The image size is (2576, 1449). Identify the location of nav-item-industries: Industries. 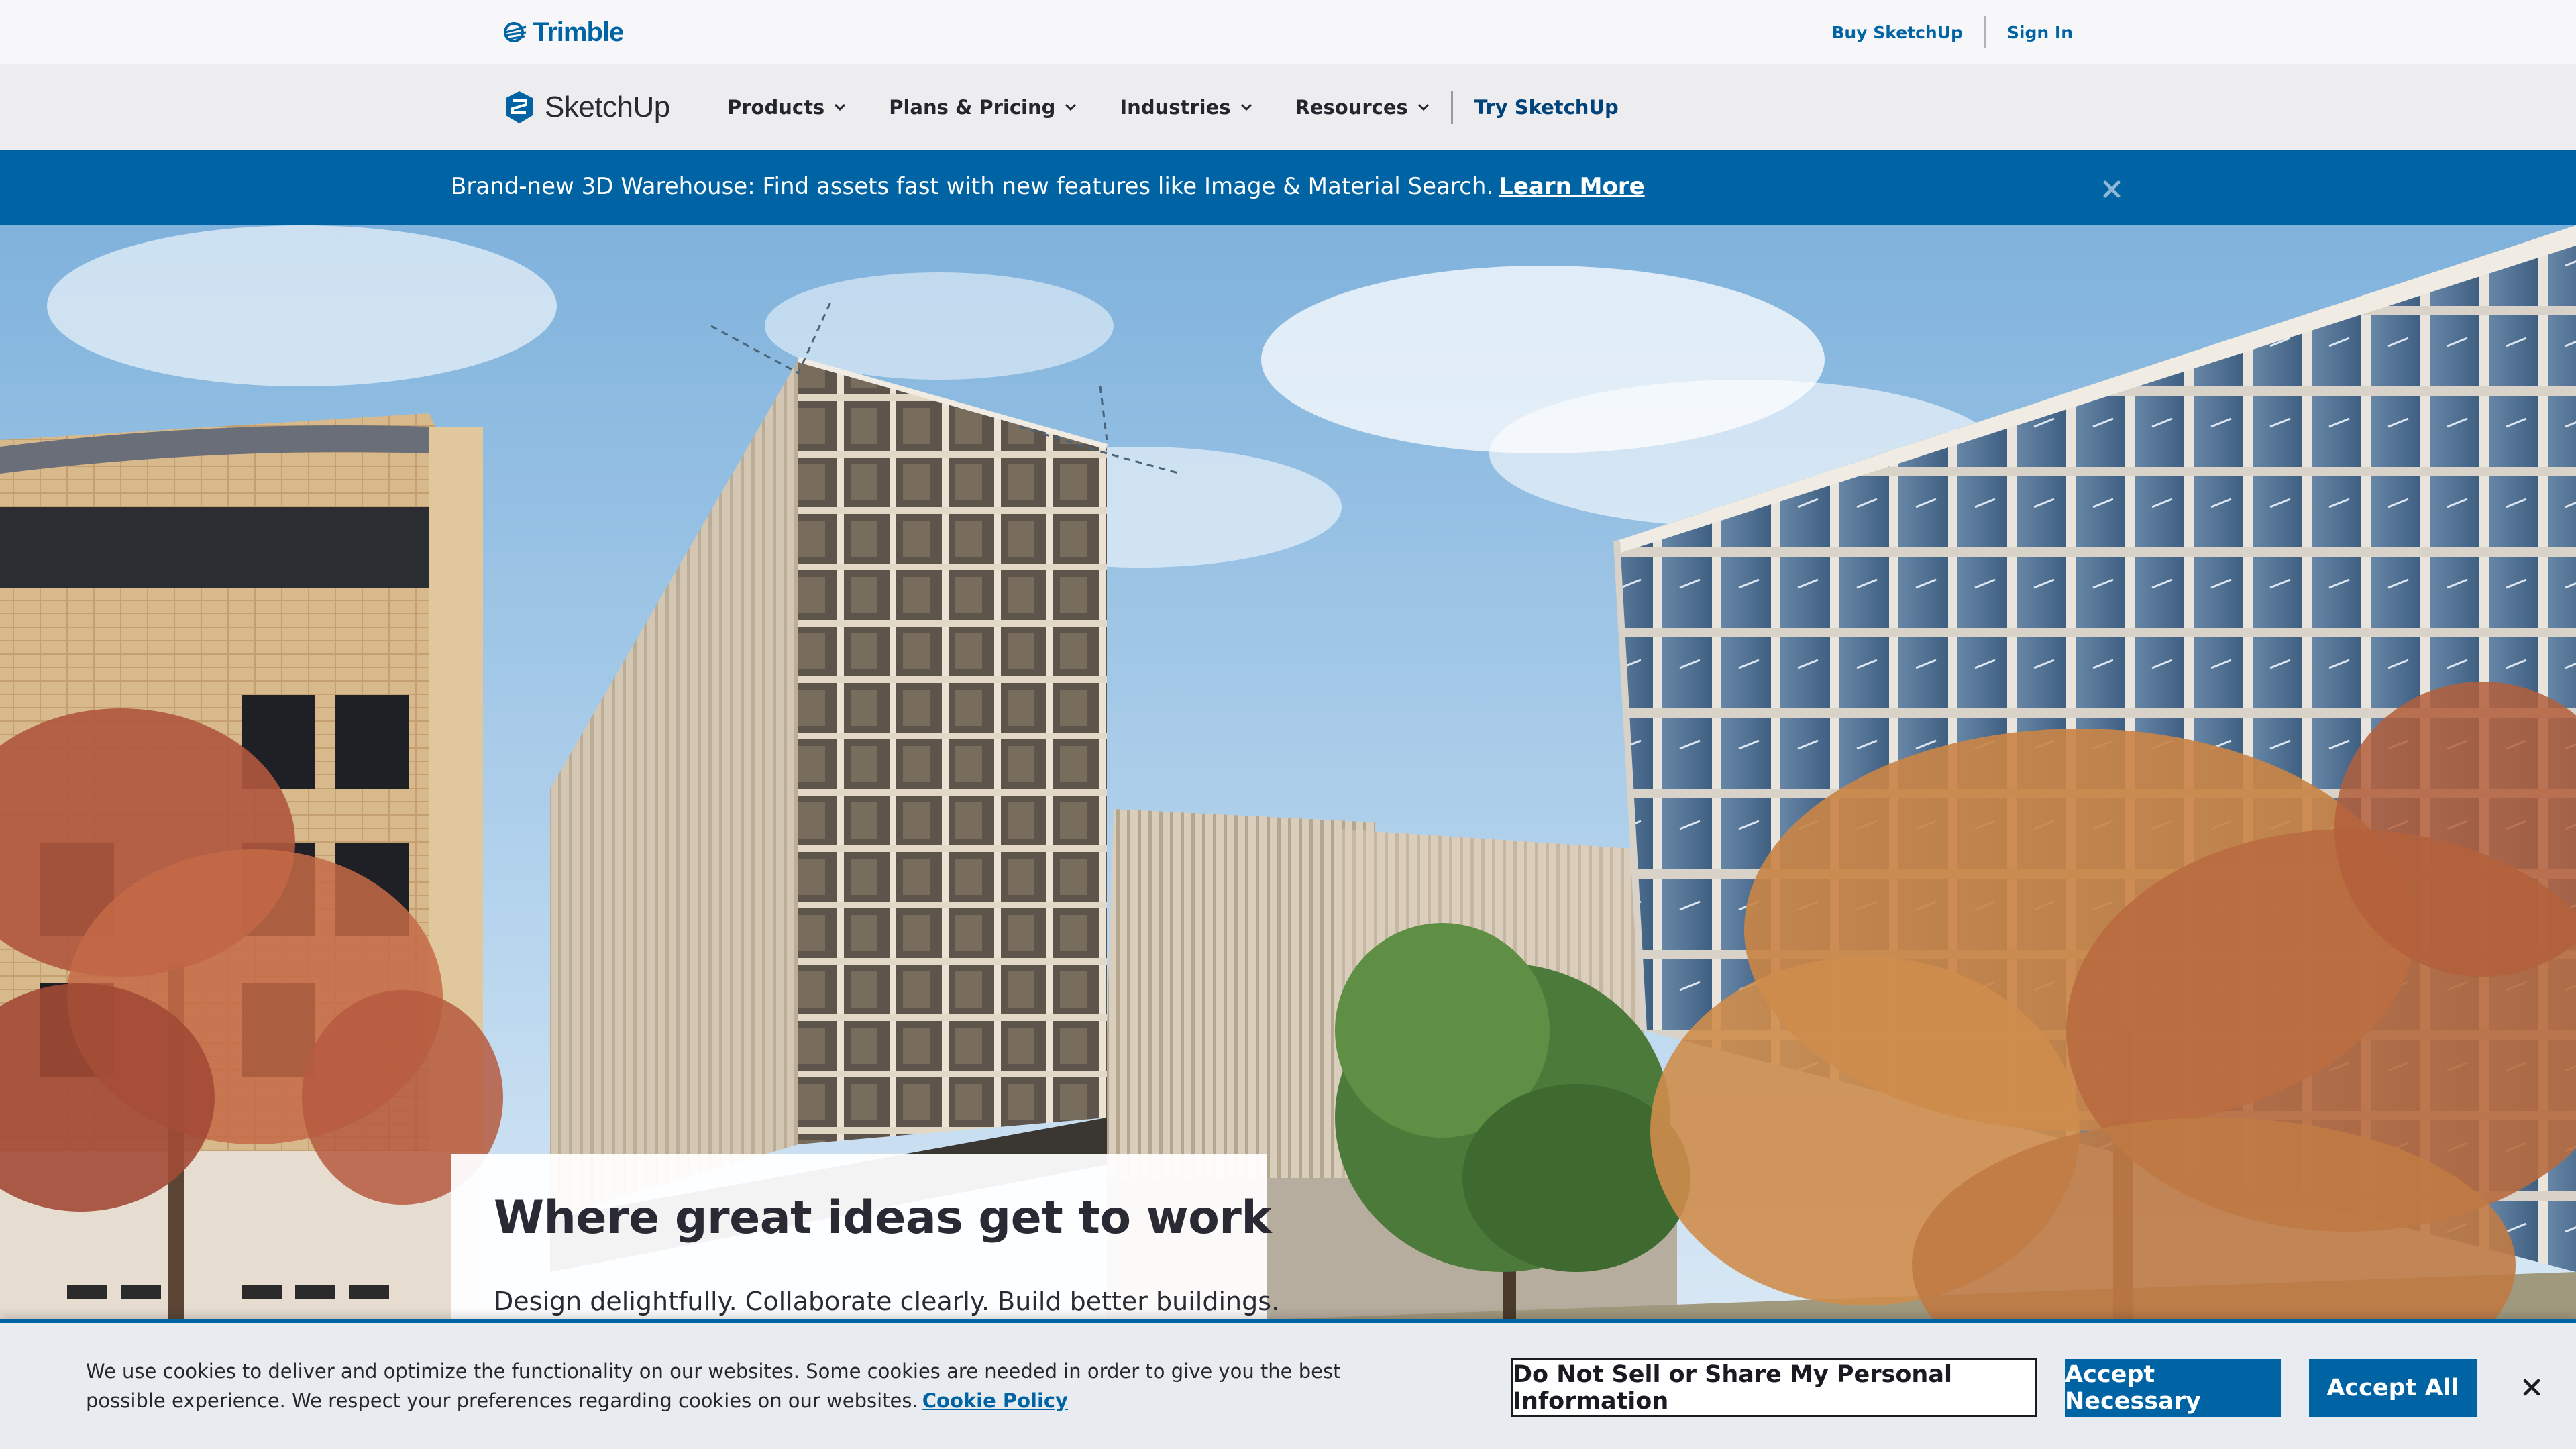
(1186, 107).